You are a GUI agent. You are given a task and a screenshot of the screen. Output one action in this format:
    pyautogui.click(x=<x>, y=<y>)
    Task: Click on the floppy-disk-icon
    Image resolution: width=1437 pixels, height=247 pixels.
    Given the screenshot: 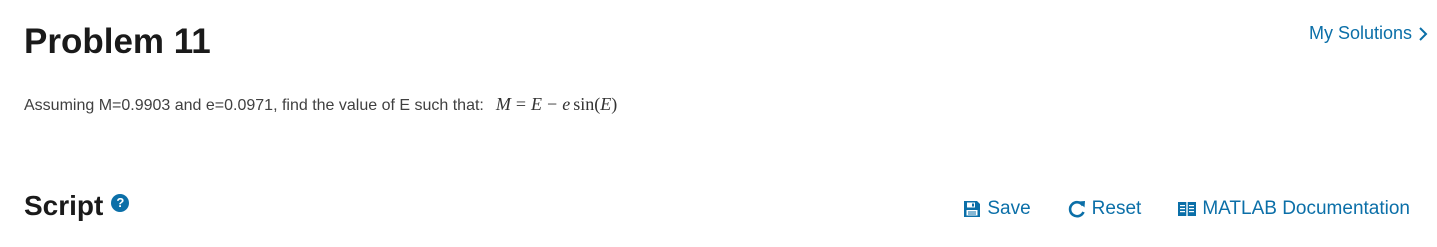 What is the action you would take?
    pyautogui.click(x=972, y=209)
    